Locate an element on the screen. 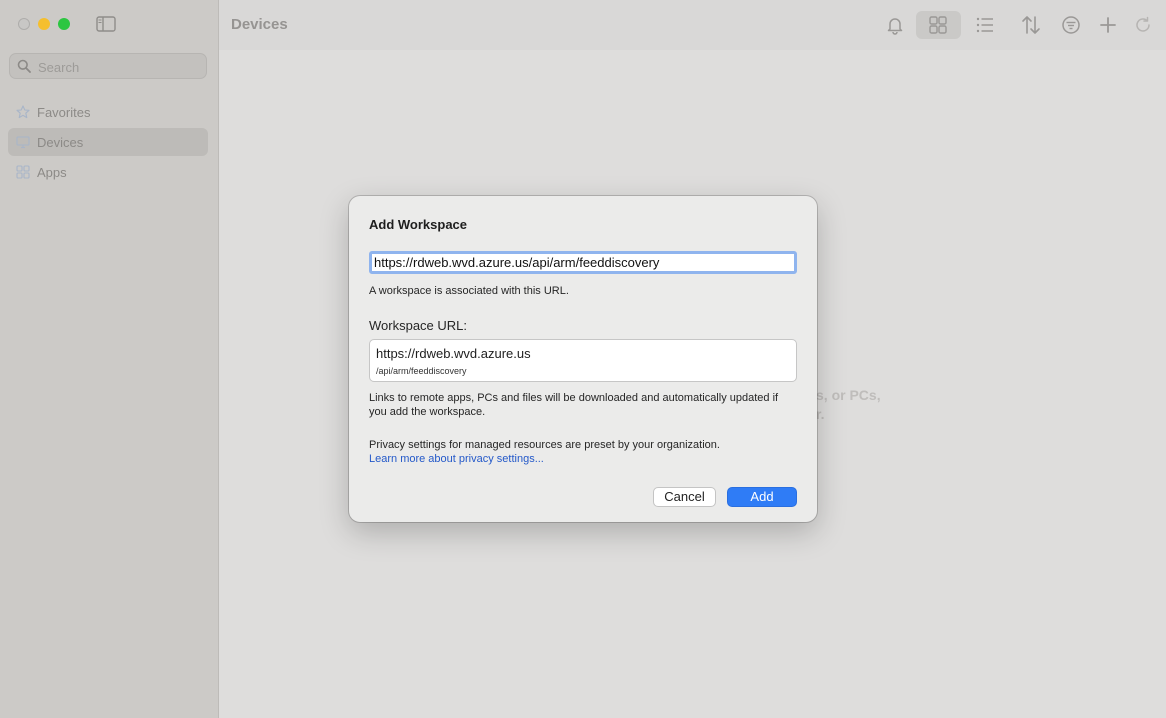  search-field is located at coordinates (108, 66).